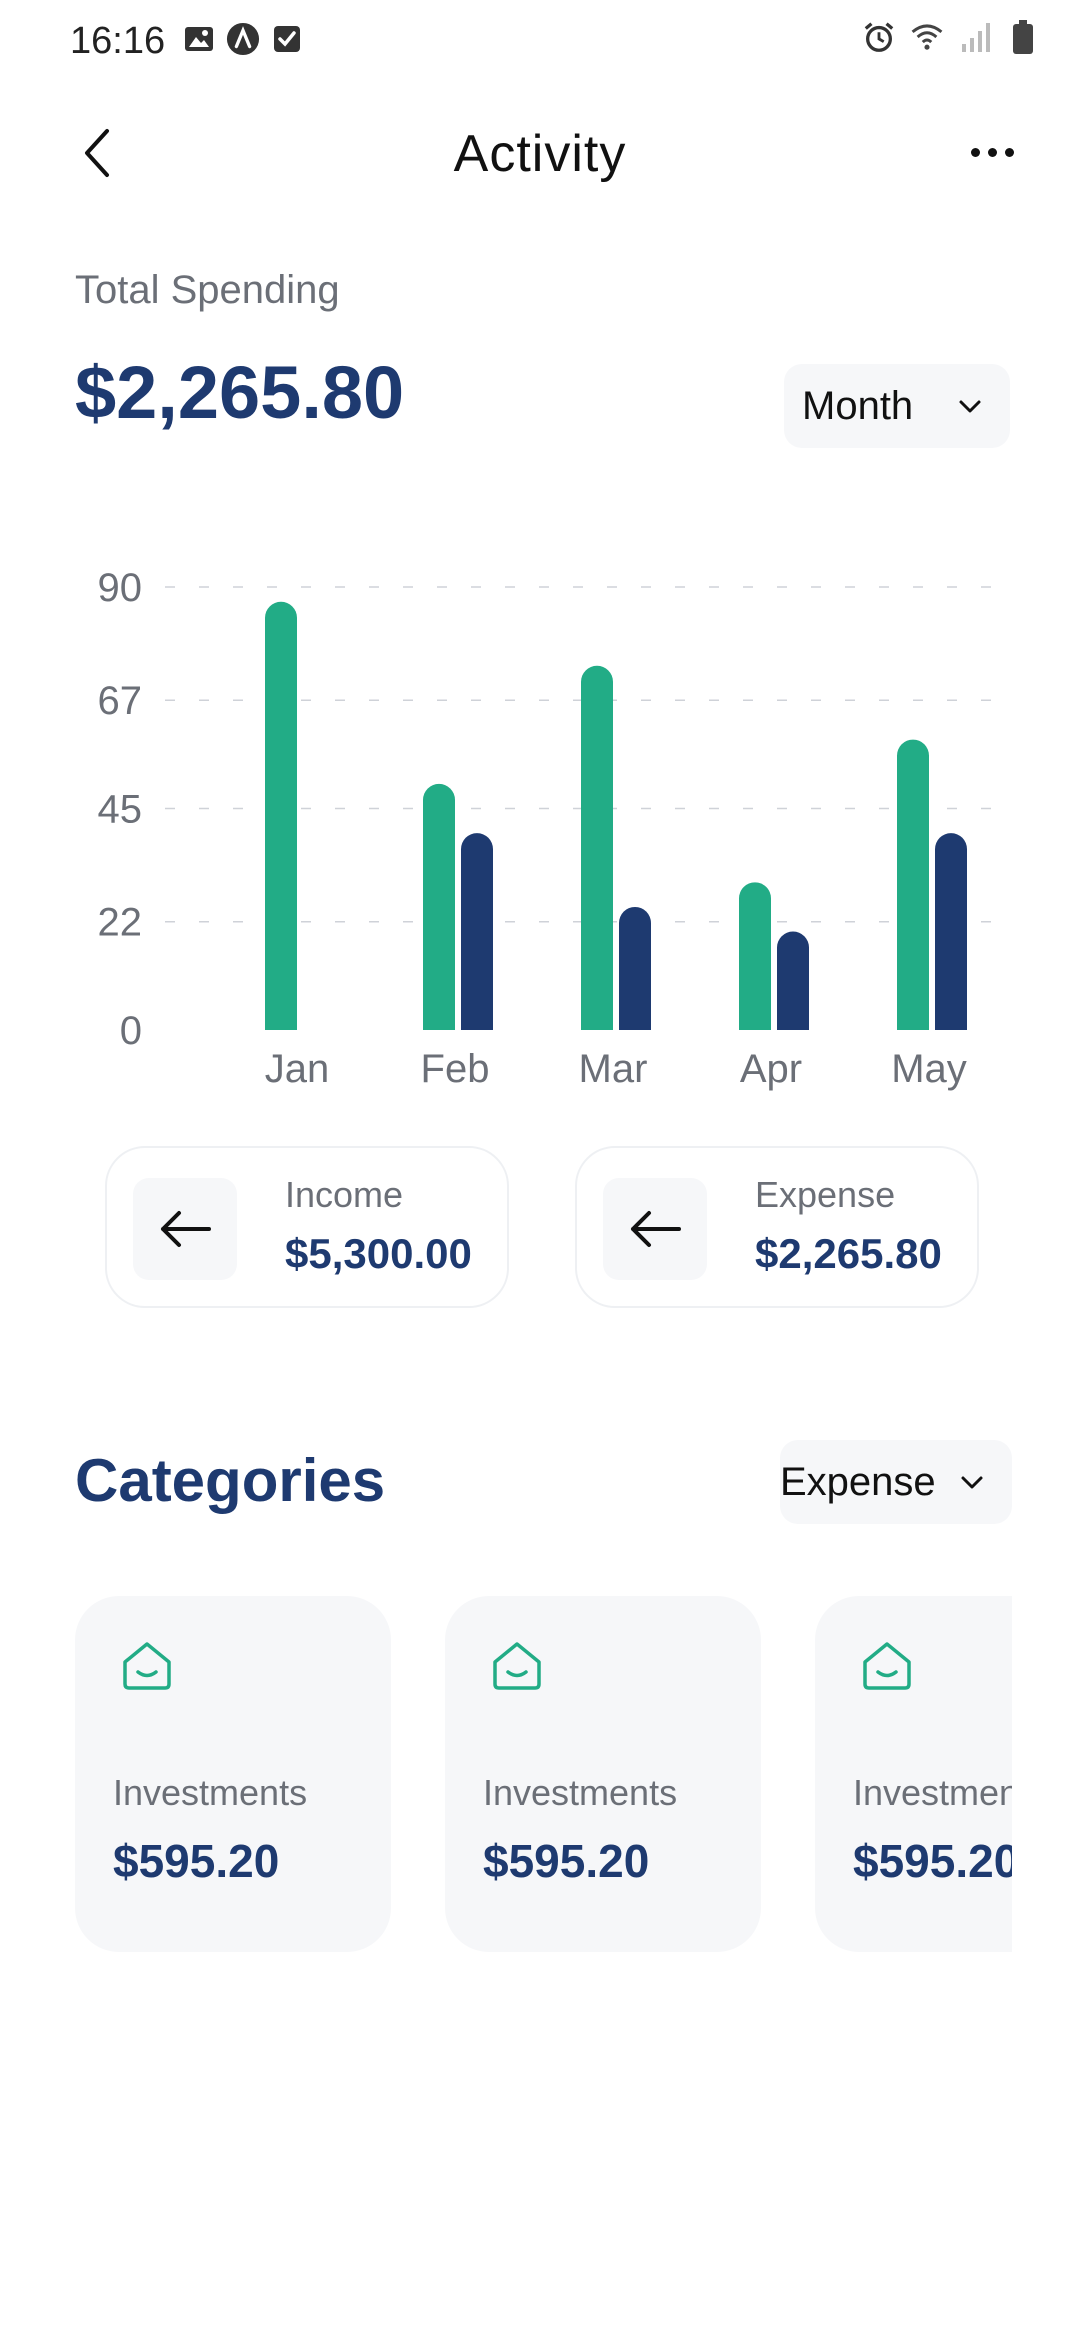 The image size is (1080, 2340). I want to click on image-icon, so click(199, 39).